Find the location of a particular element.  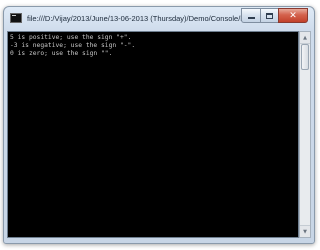

console-line: -3 is negative; use the sign "-". is located at coordinates (73, 45).